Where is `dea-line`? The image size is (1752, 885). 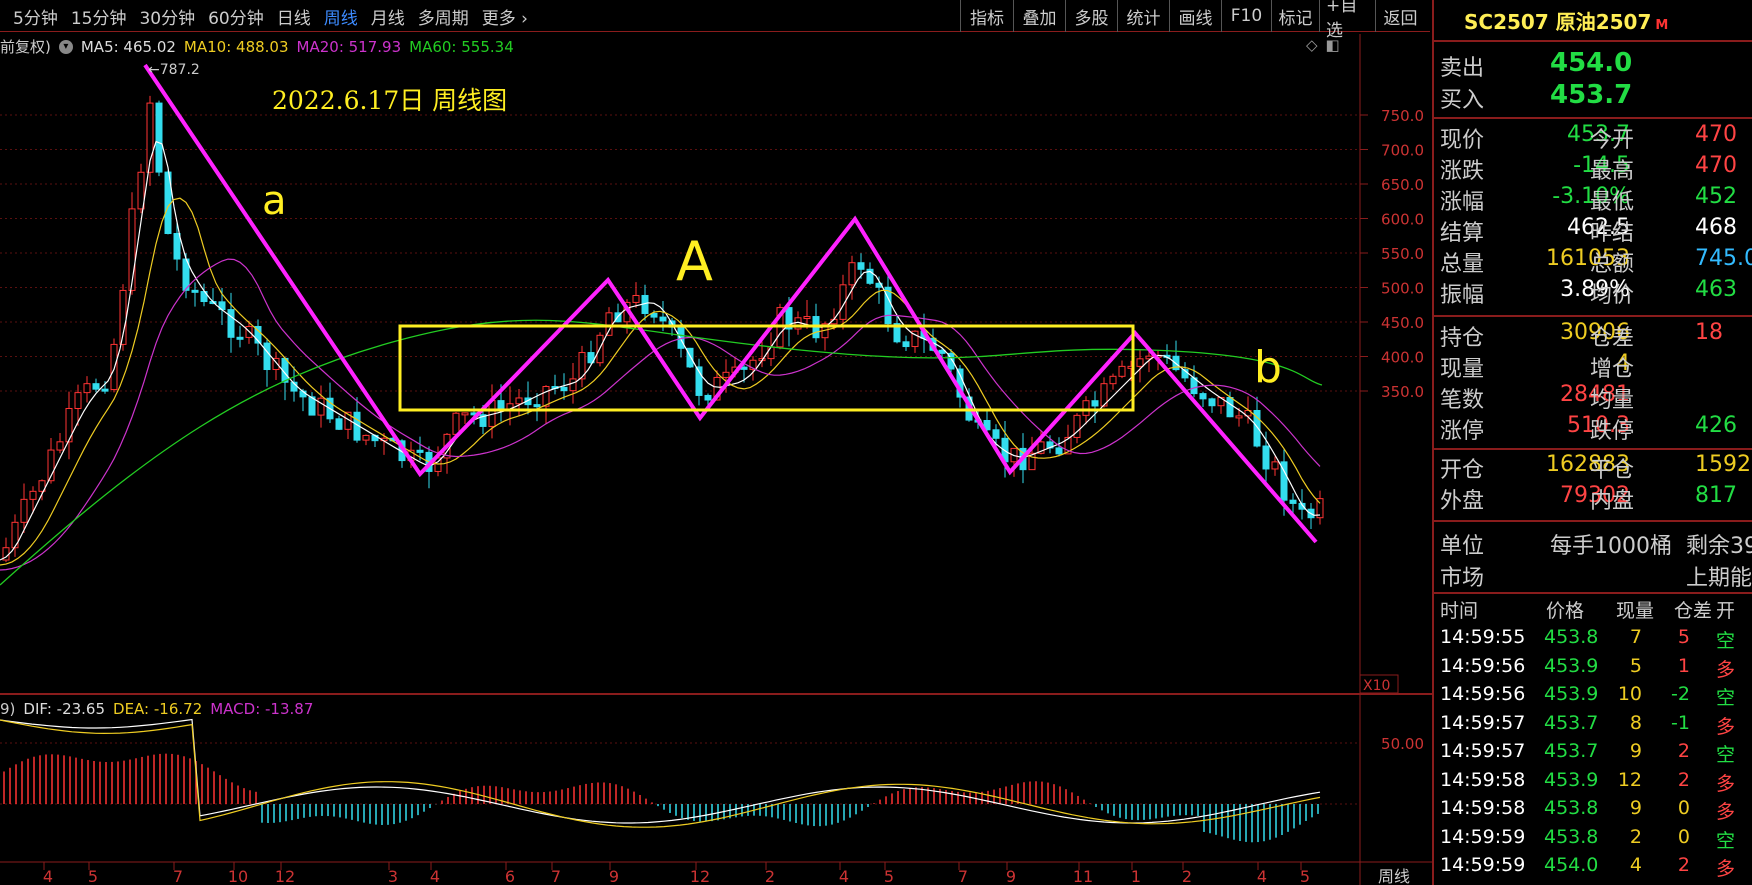
dea-line is located at coordinates (660, 773).